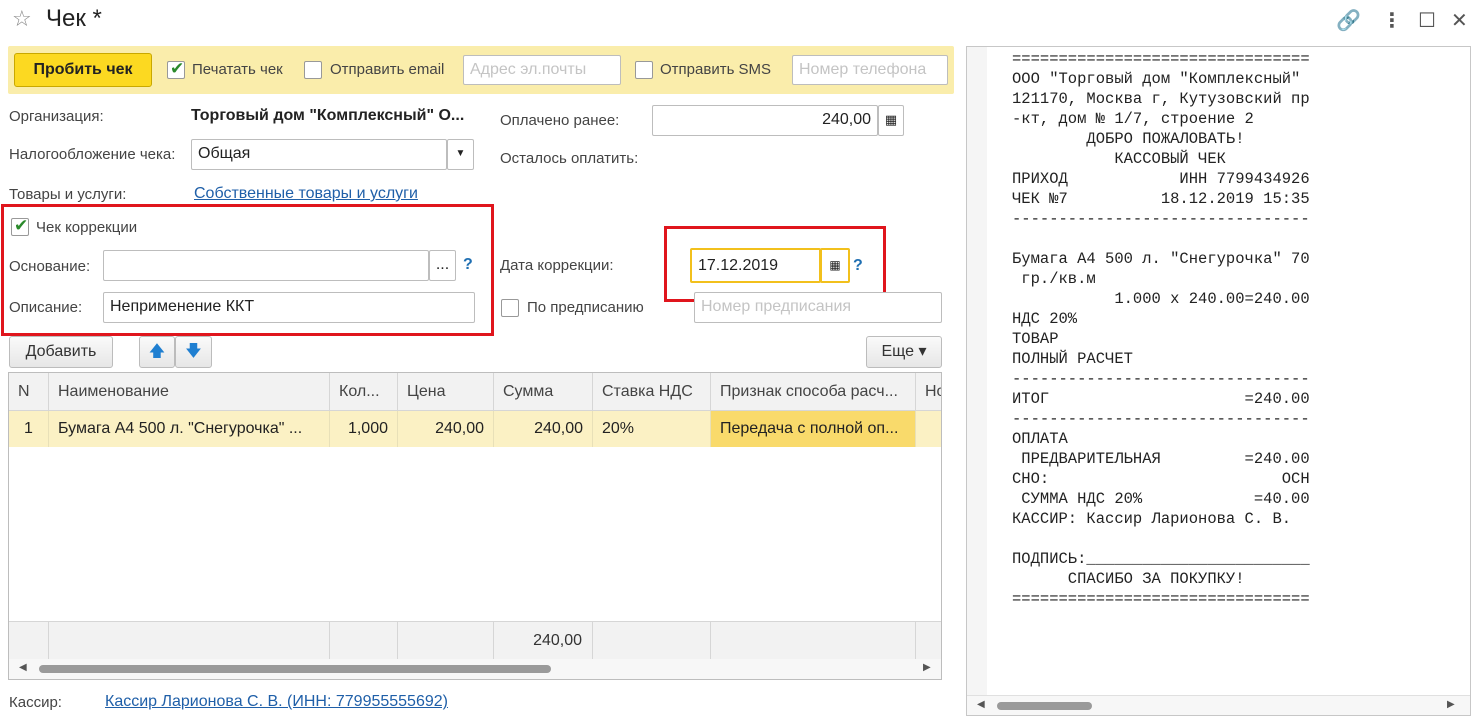 The height and width of the screenshot is (721, 1479). I want to click on print-receipt-label: Печатать чек, so click(237, 69).